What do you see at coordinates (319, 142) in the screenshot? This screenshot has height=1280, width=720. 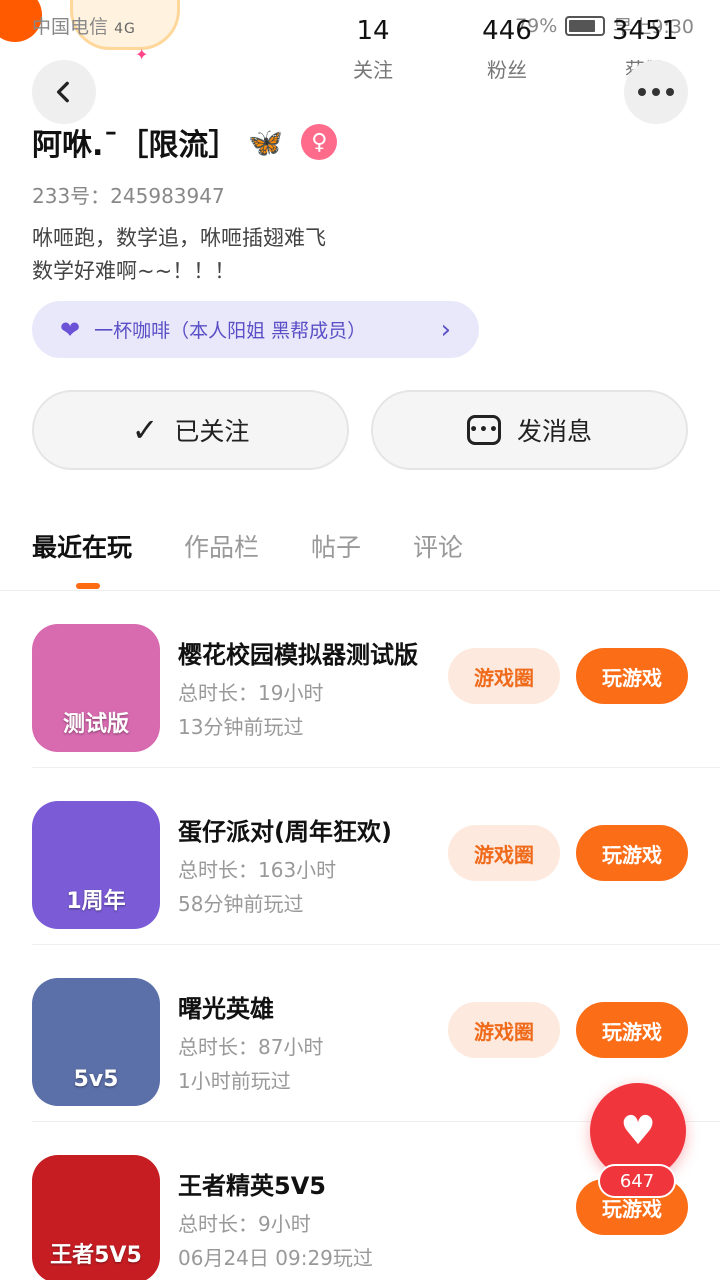 I see `female-gender-icon: ♀` at bounding box center [319, 142].